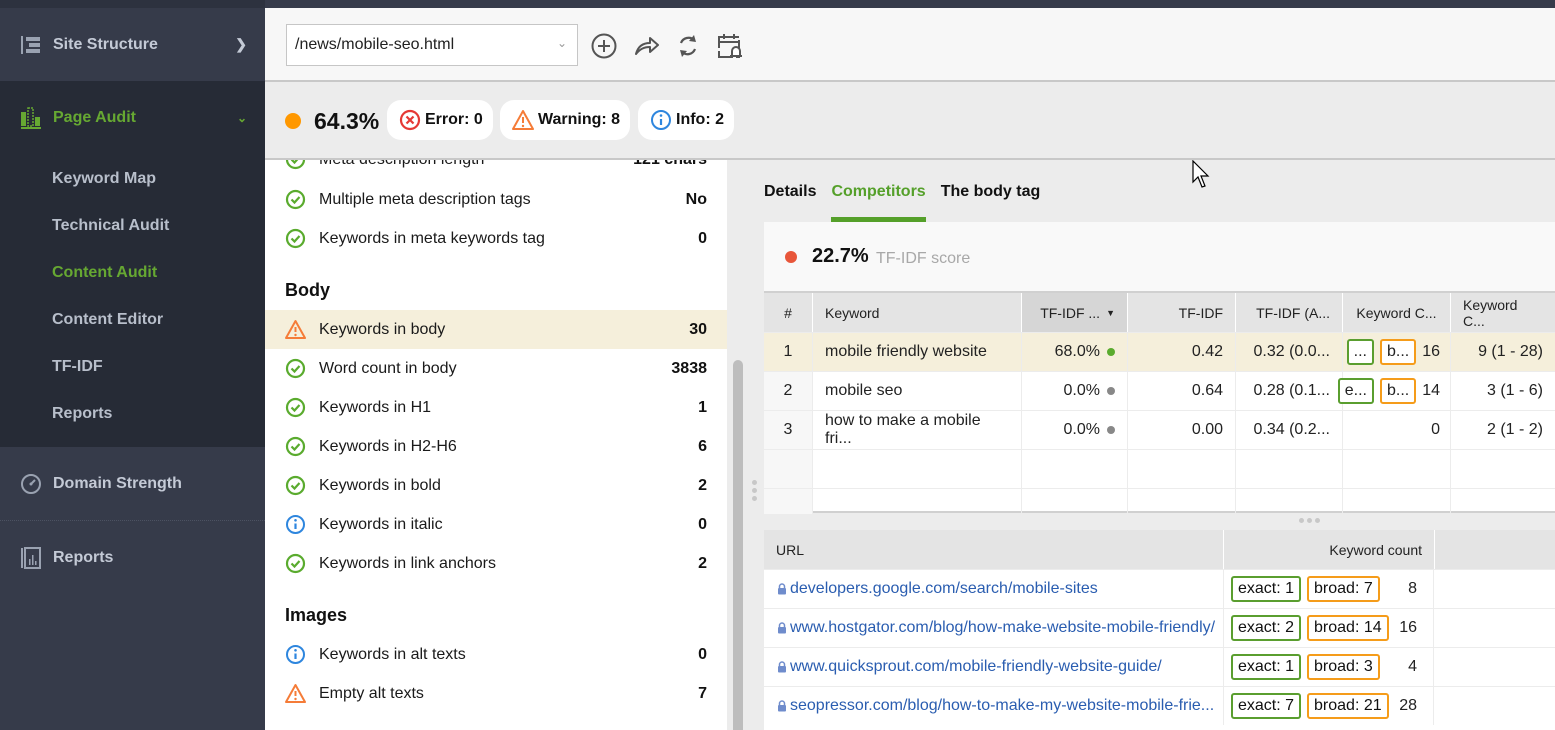 The height and width of the screenshot is (730, 1555). I want to click on col-header-url-keyword-count: Keyword count, so click(1328, 549).